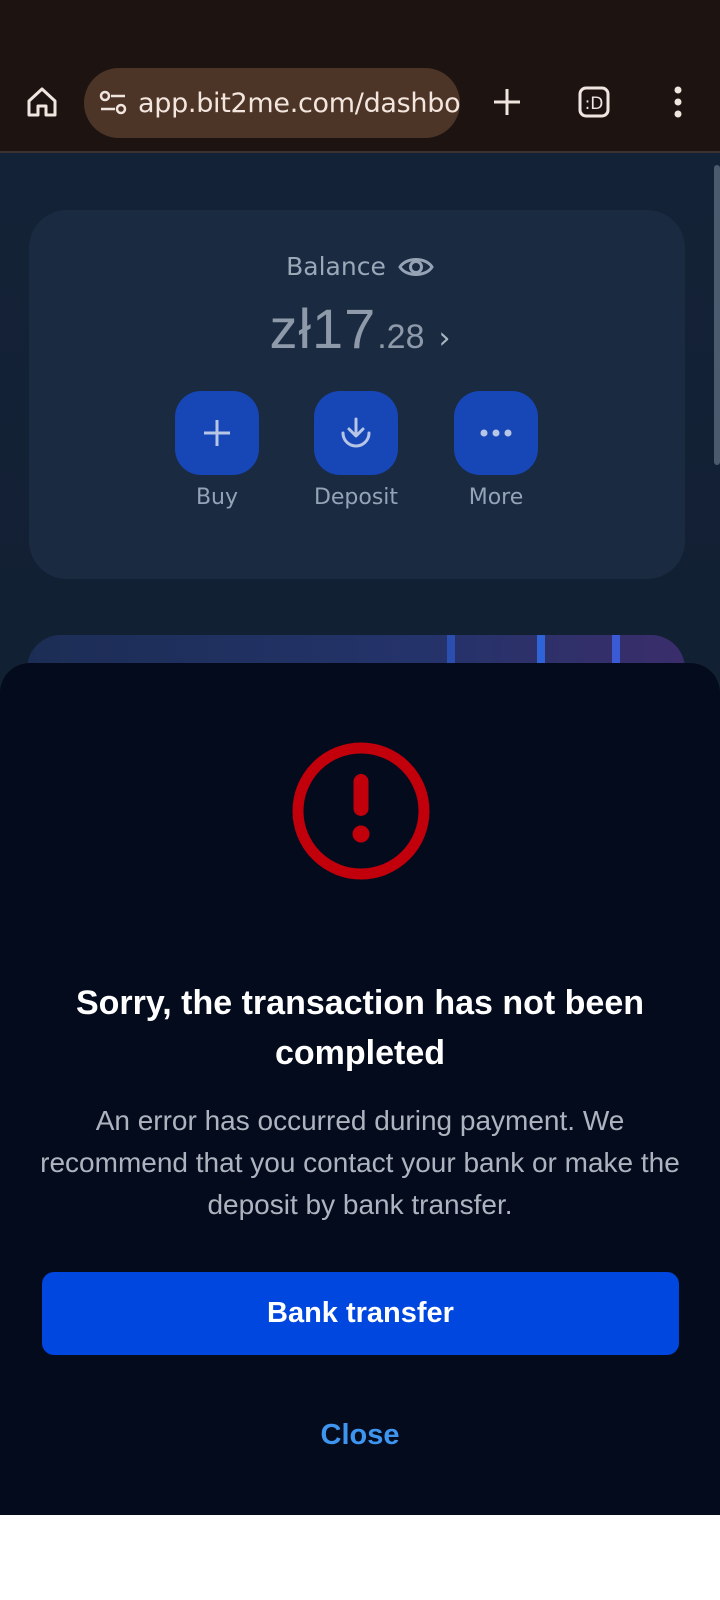 The width and height of the screenshot is (720, 1600). I want to click on deposit-button, so click(356, 433).